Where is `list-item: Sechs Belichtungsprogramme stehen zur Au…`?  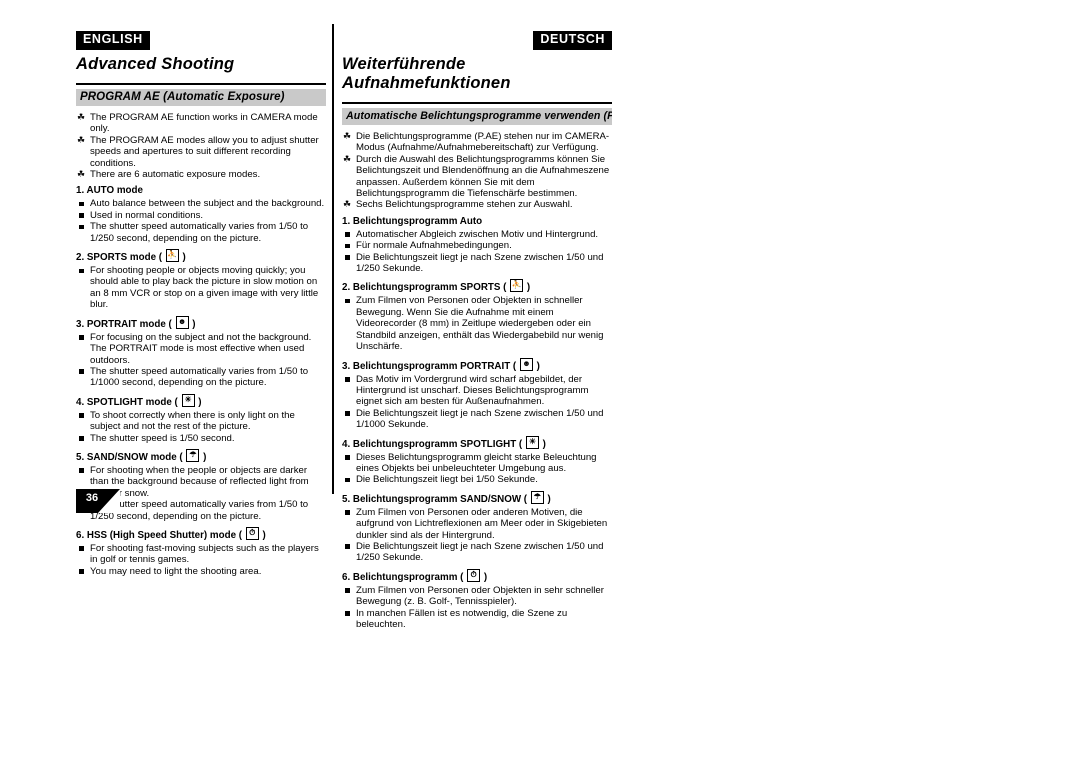 list-item: Sechs Belichtungsprogramme stehen zur Au… is located at coordinates (477, 204).